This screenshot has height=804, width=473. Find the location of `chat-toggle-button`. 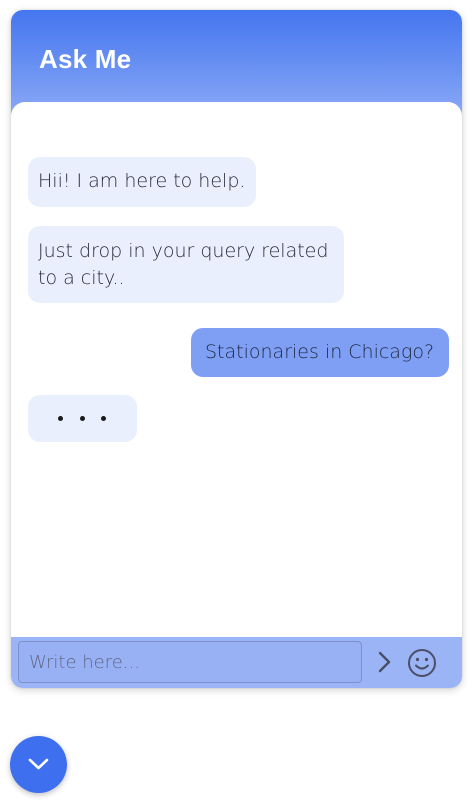

chat-toggle-button is located at coordinates (38, 764).